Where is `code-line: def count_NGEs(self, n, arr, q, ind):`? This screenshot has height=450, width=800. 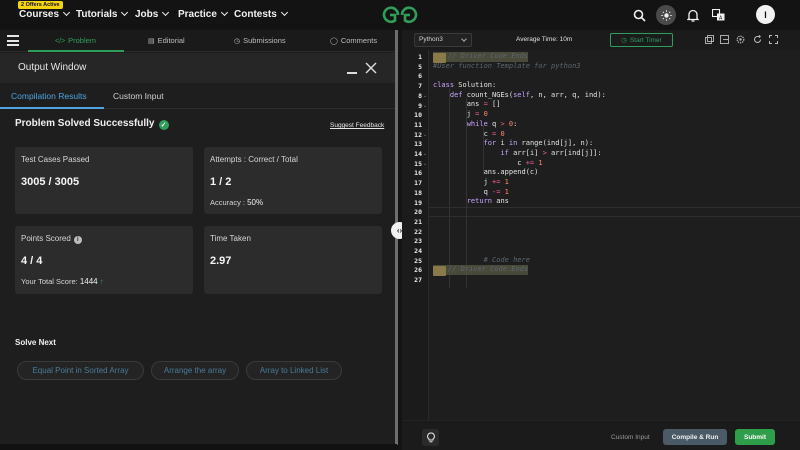
code-line: def count_NGEs(self, n, arr, q, ind): is located at coordinates (527, 94).